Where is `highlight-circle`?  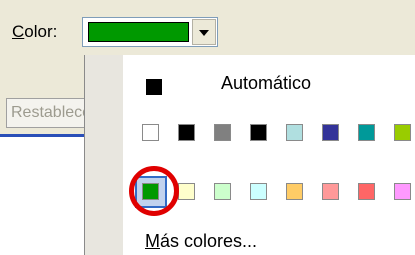 highlight-circle is located at coordinates (154, 191).